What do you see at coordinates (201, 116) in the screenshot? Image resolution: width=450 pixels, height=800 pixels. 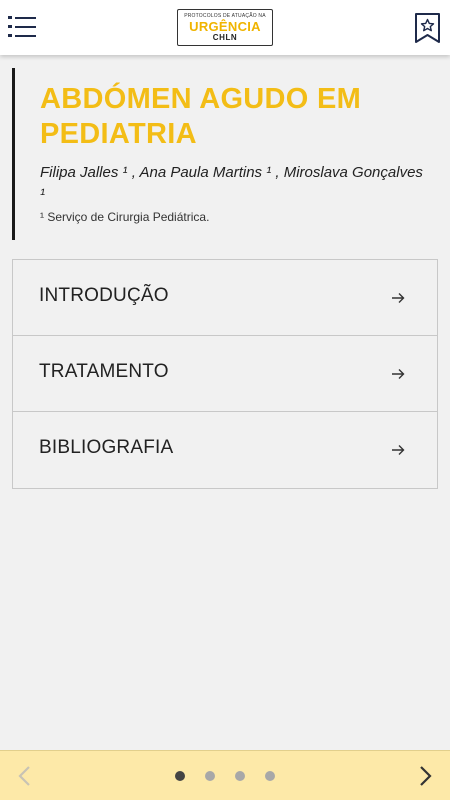 I see `article-title: ABDÓMEN AGUDO EM PEDIATRIA` at bounding box center [201, 116].